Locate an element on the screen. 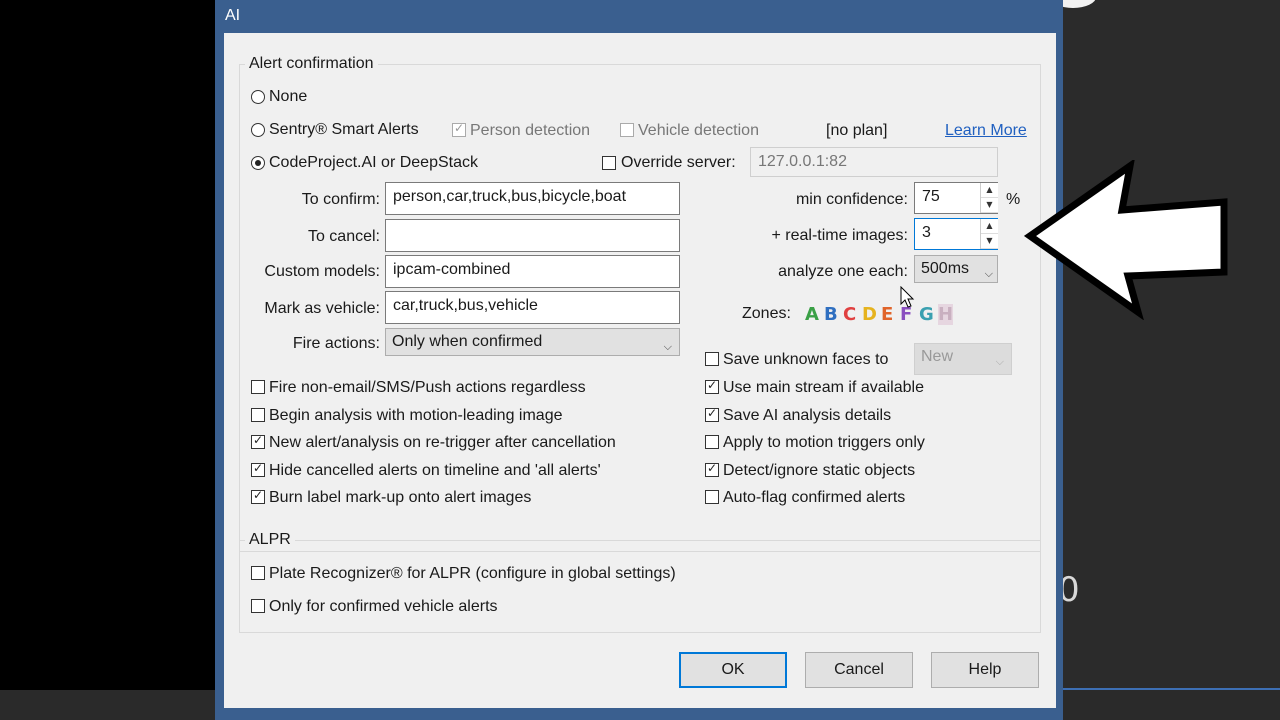 The height and width of the screenshot is (720, 1280). radio-sentry is located at coordinates (258, 130).